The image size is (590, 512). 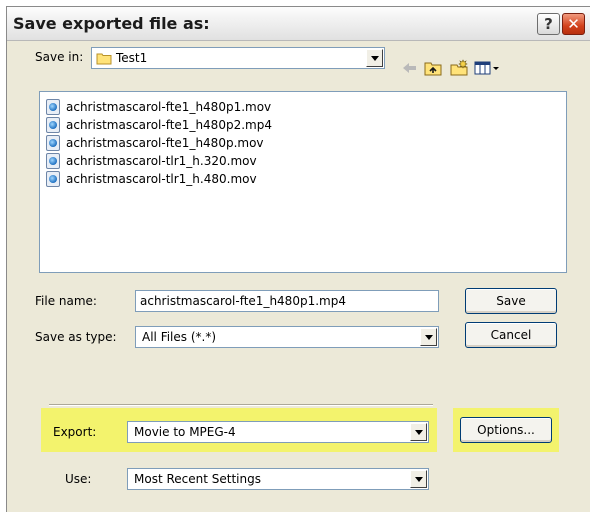 What do you see at coordinates (179, 337) in the screenshot?
I see `save-as-type-value: All Files (*.*)` at bounding box center [179, 337].